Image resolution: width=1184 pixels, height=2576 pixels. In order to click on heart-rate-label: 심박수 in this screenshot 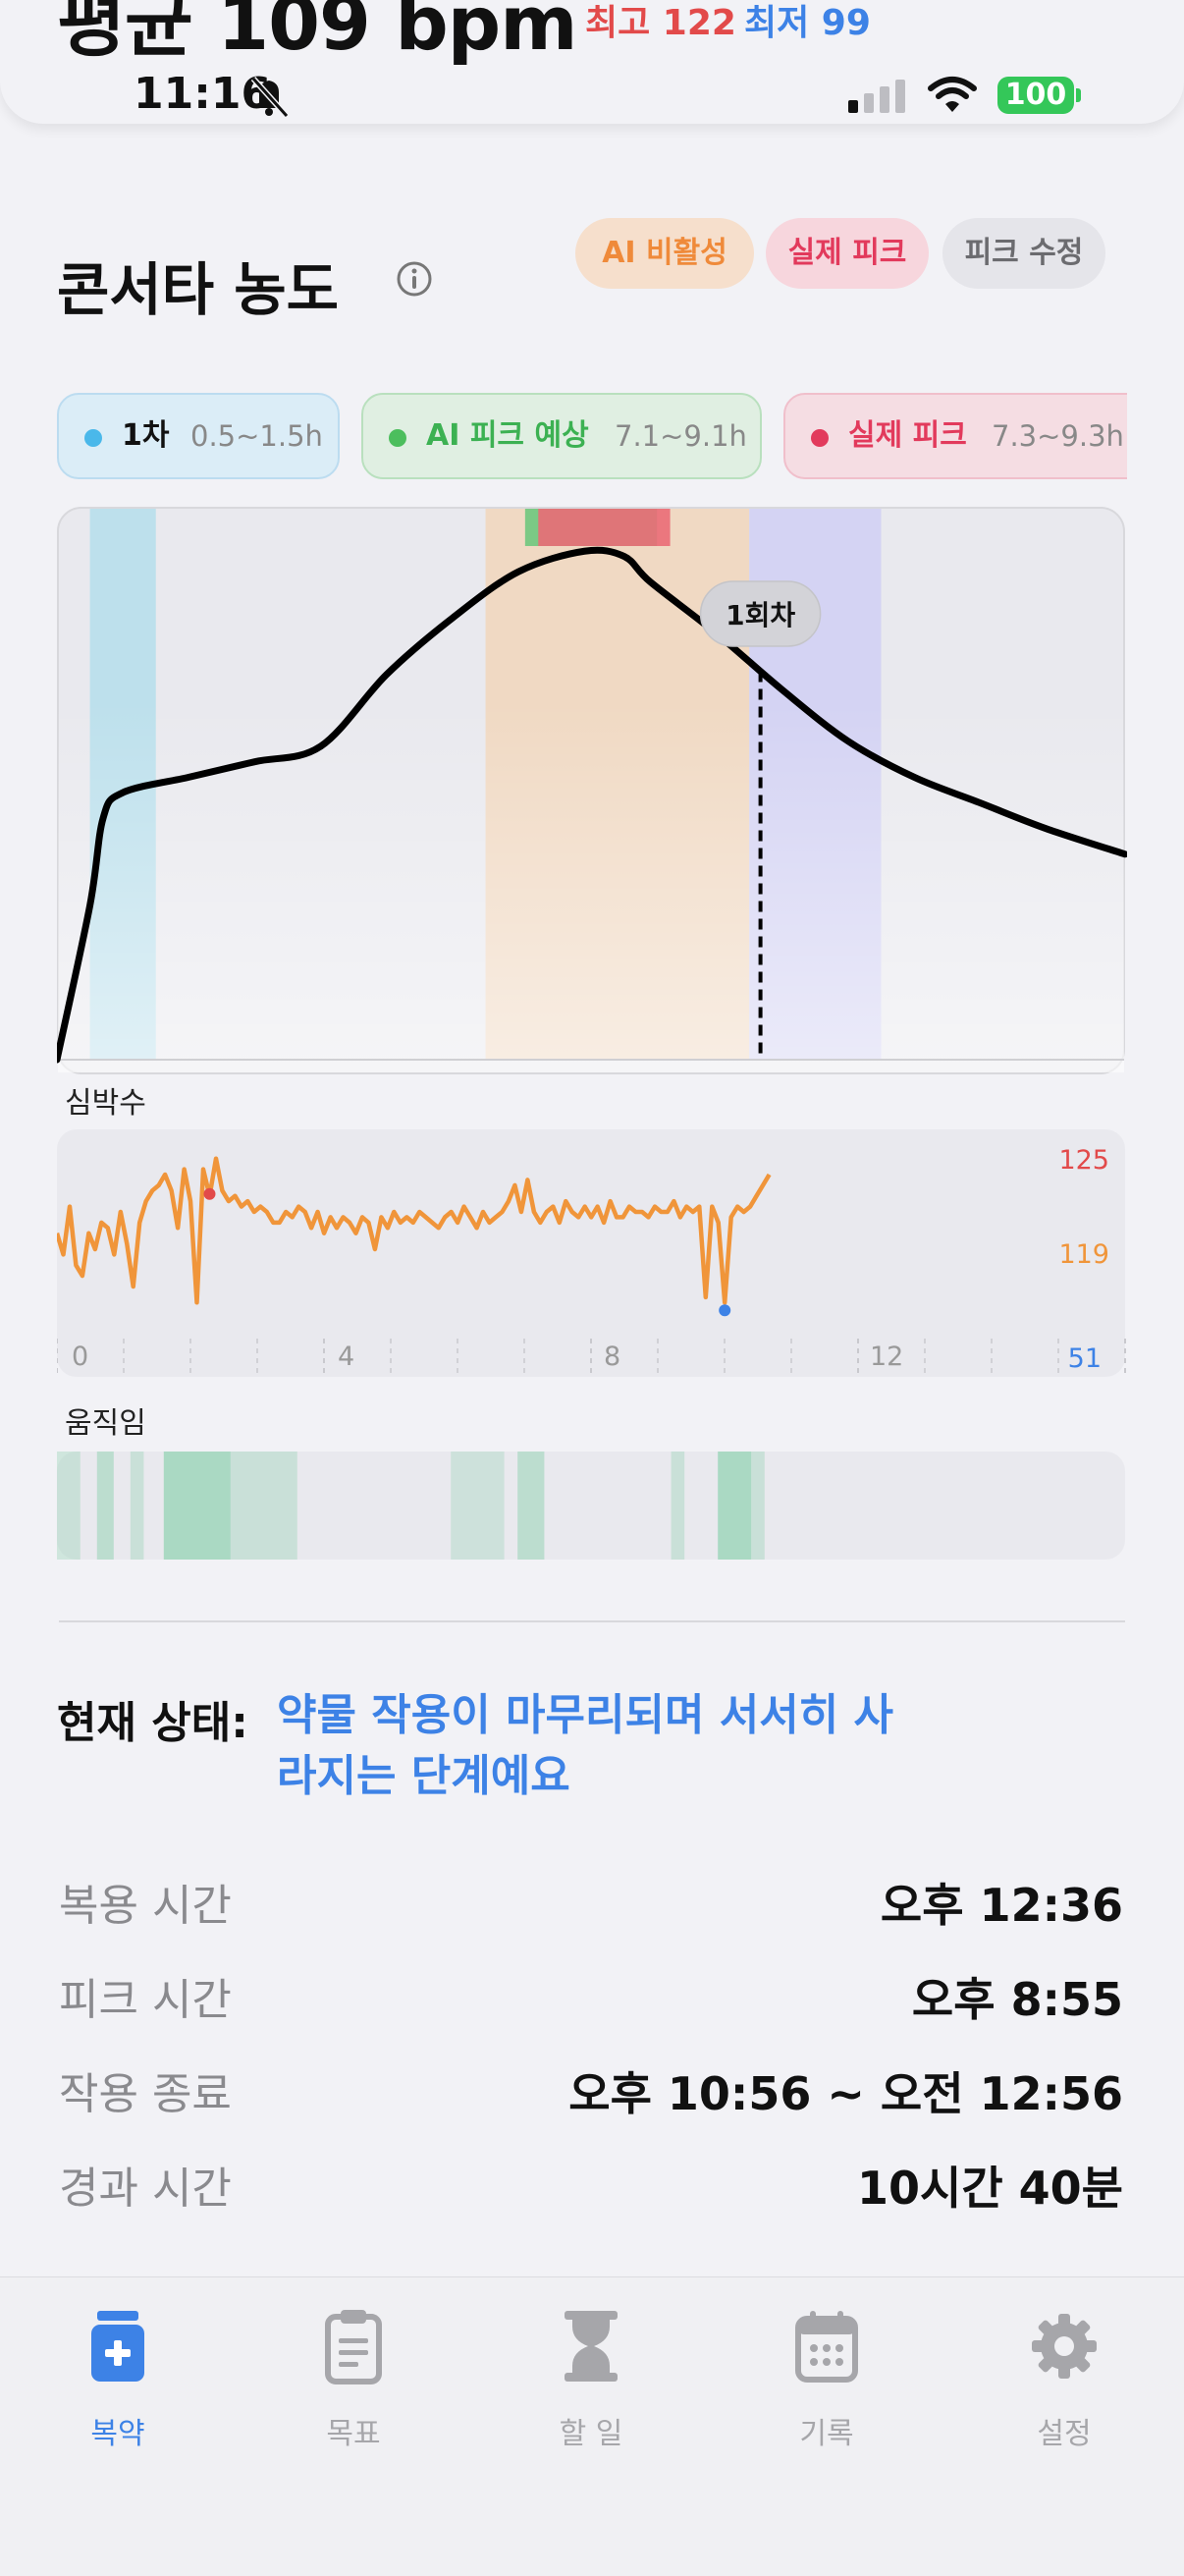, I will do `click(105, 1104)`.